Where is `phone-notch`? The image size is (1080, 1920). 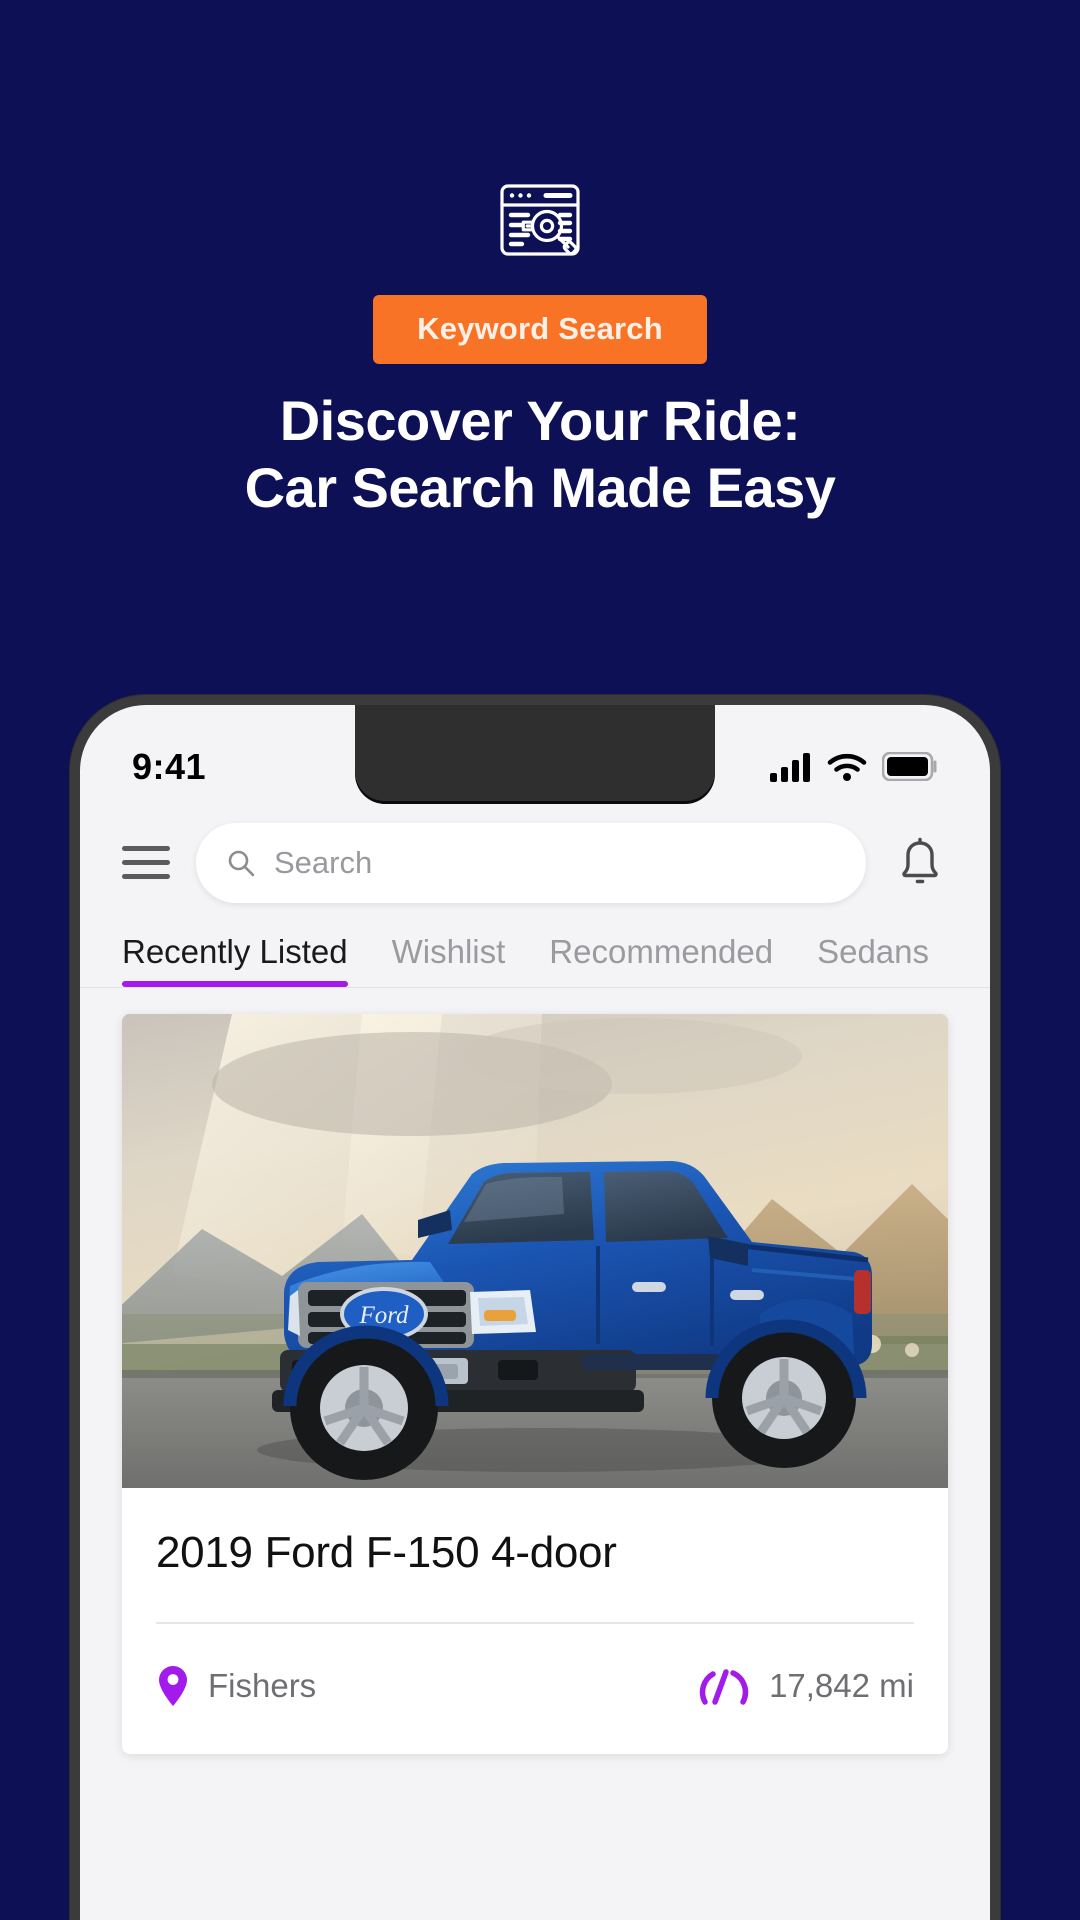 phone-notch is located at coordinates (535, 753).